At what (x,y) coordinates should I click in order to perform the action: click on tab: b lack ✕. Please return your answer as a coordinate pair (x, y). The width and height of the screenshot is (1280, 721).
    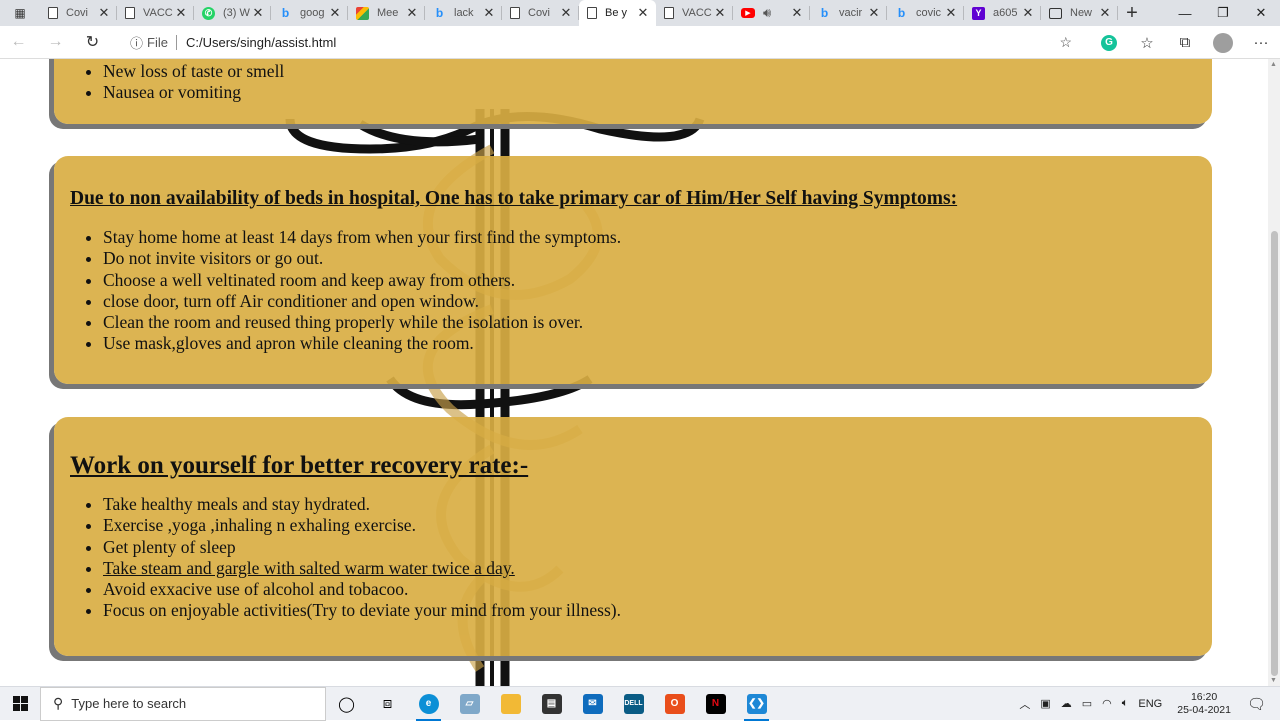
    Looking at the image, I should click on (463, 13).